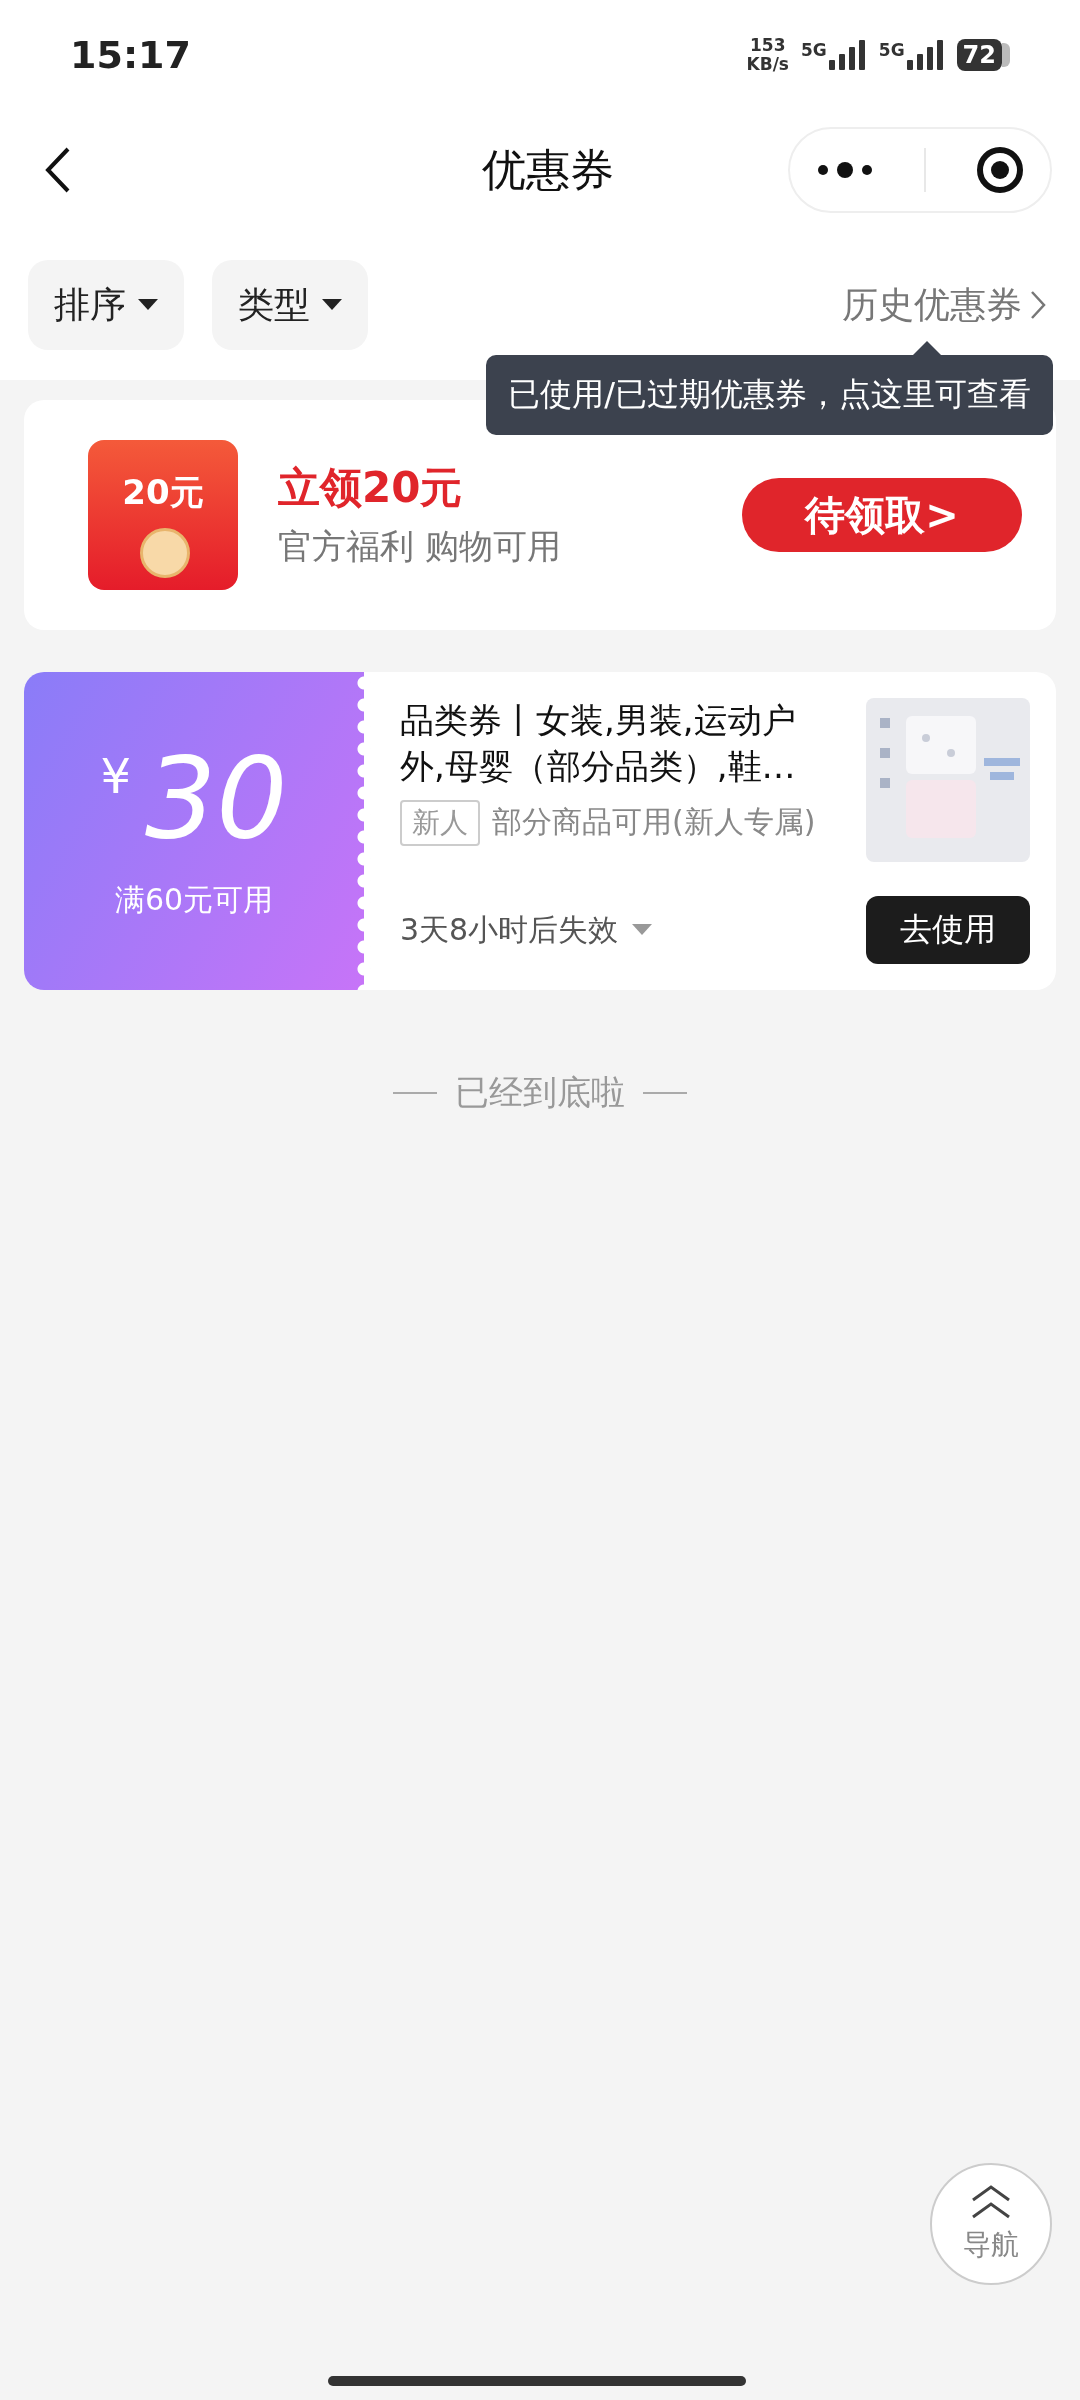 The width and height of the screenshot is (1080, 2400). I want to click on coupon-scope: 部分商品可用(新人专属), so click(654, 822).